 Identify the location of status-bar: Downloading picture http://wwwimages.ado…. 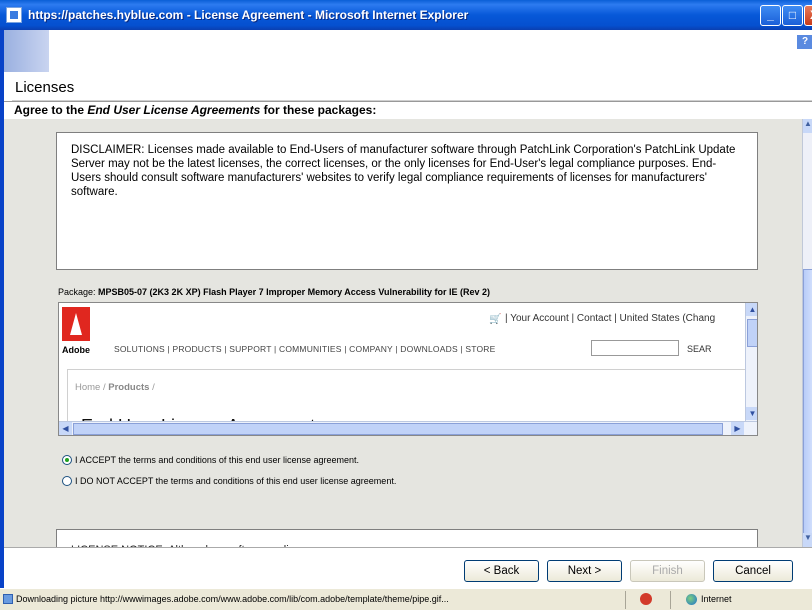
(406, 599).